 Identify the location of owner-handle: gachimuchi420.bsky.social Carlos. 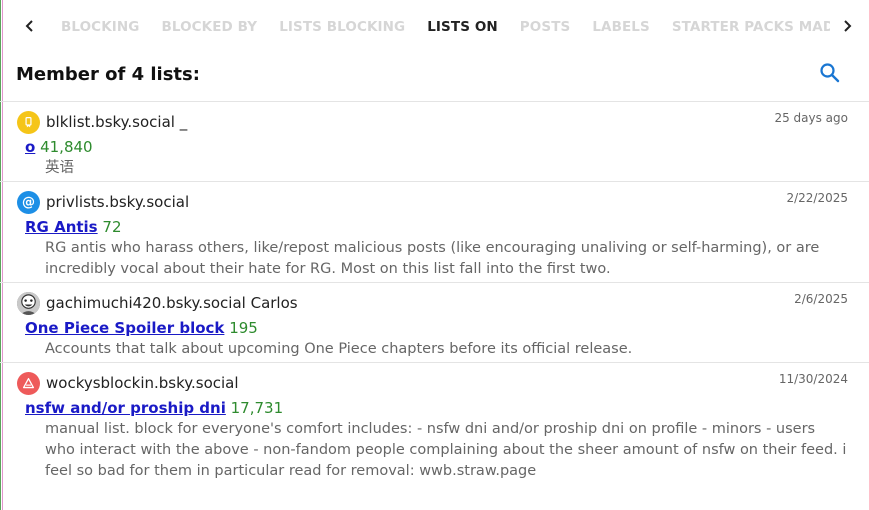
(172, 303).